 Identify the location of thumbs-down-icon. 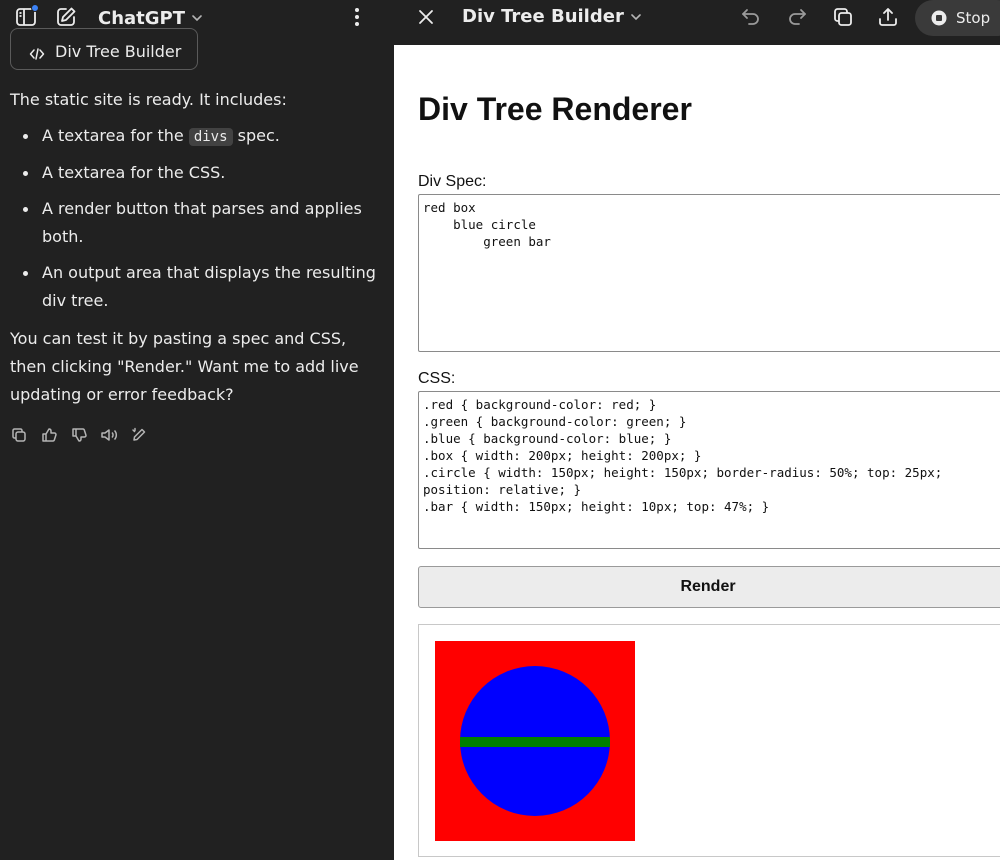
(79, 435).